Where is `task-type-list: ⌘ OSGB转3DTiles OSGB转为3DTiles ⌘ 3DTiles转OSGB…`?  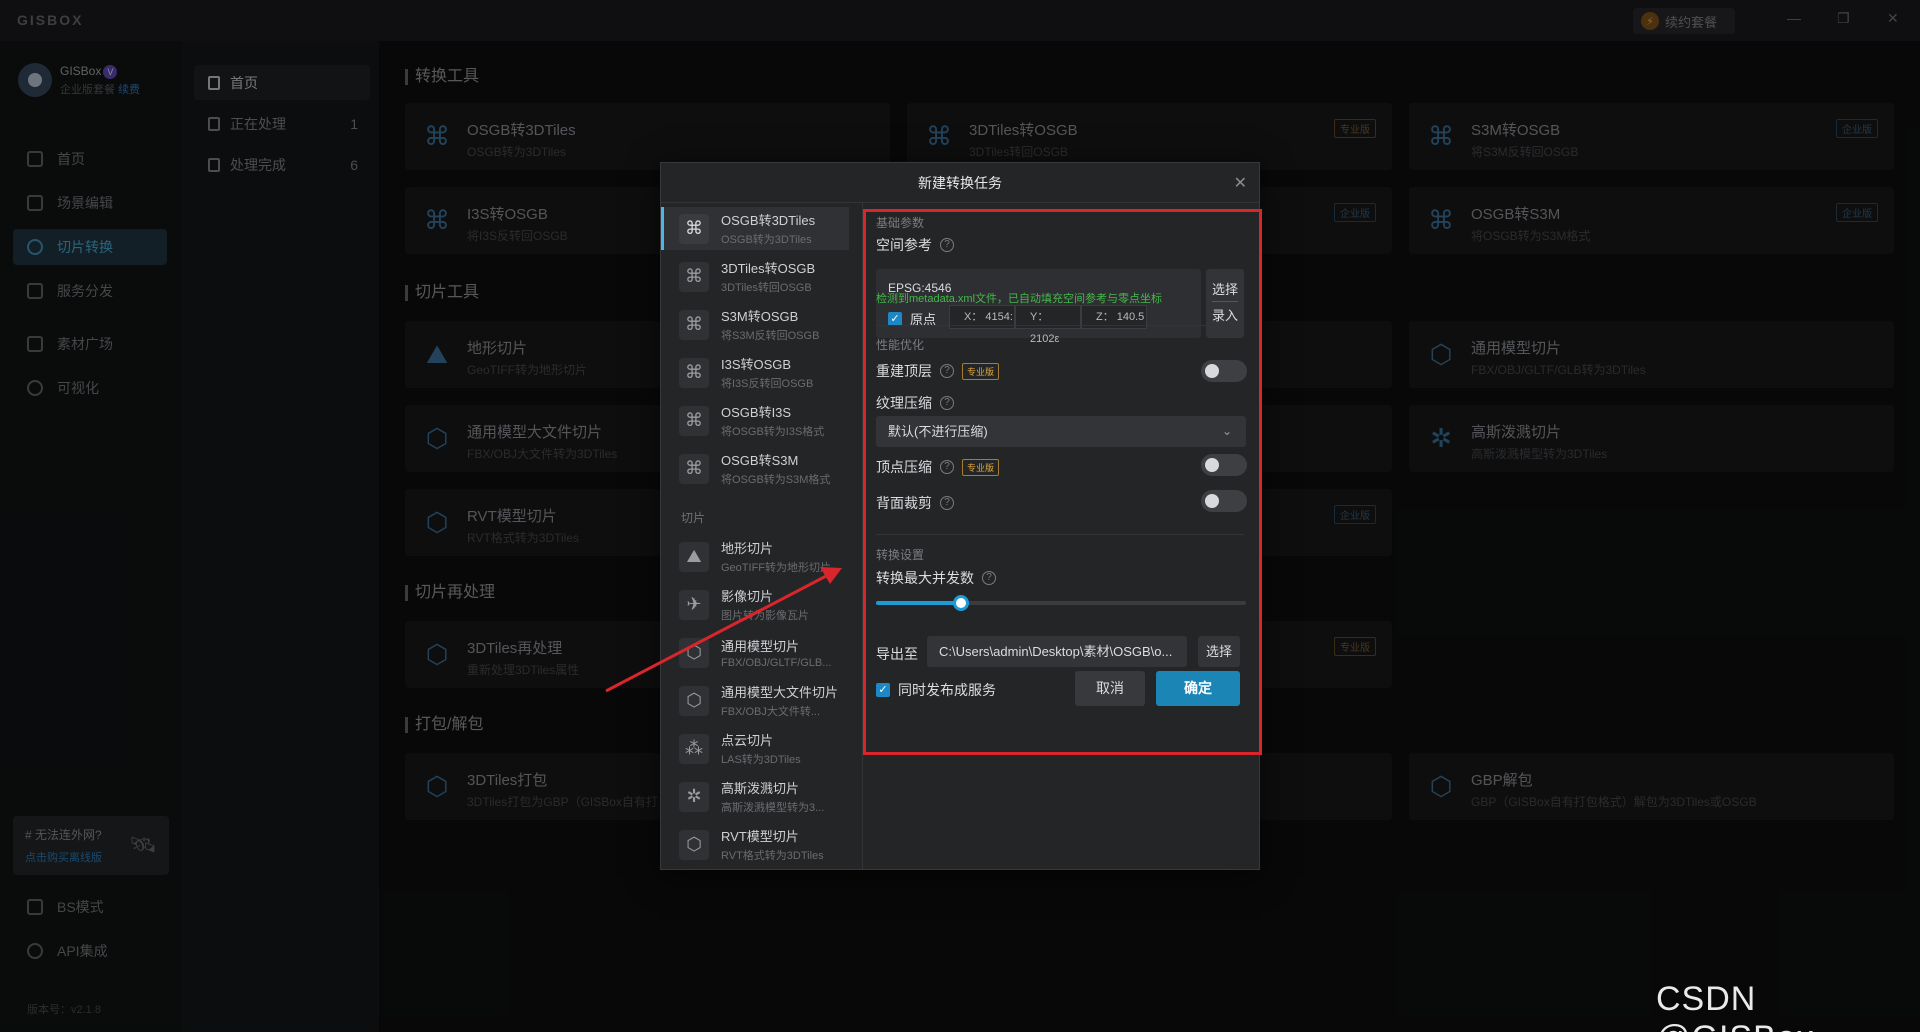
task-type-list: ⌘ OSGB转3DTiles OSGB转为3DTiles ⌘ 3DTiles转OSGB… is located at coordinates (762, 536).